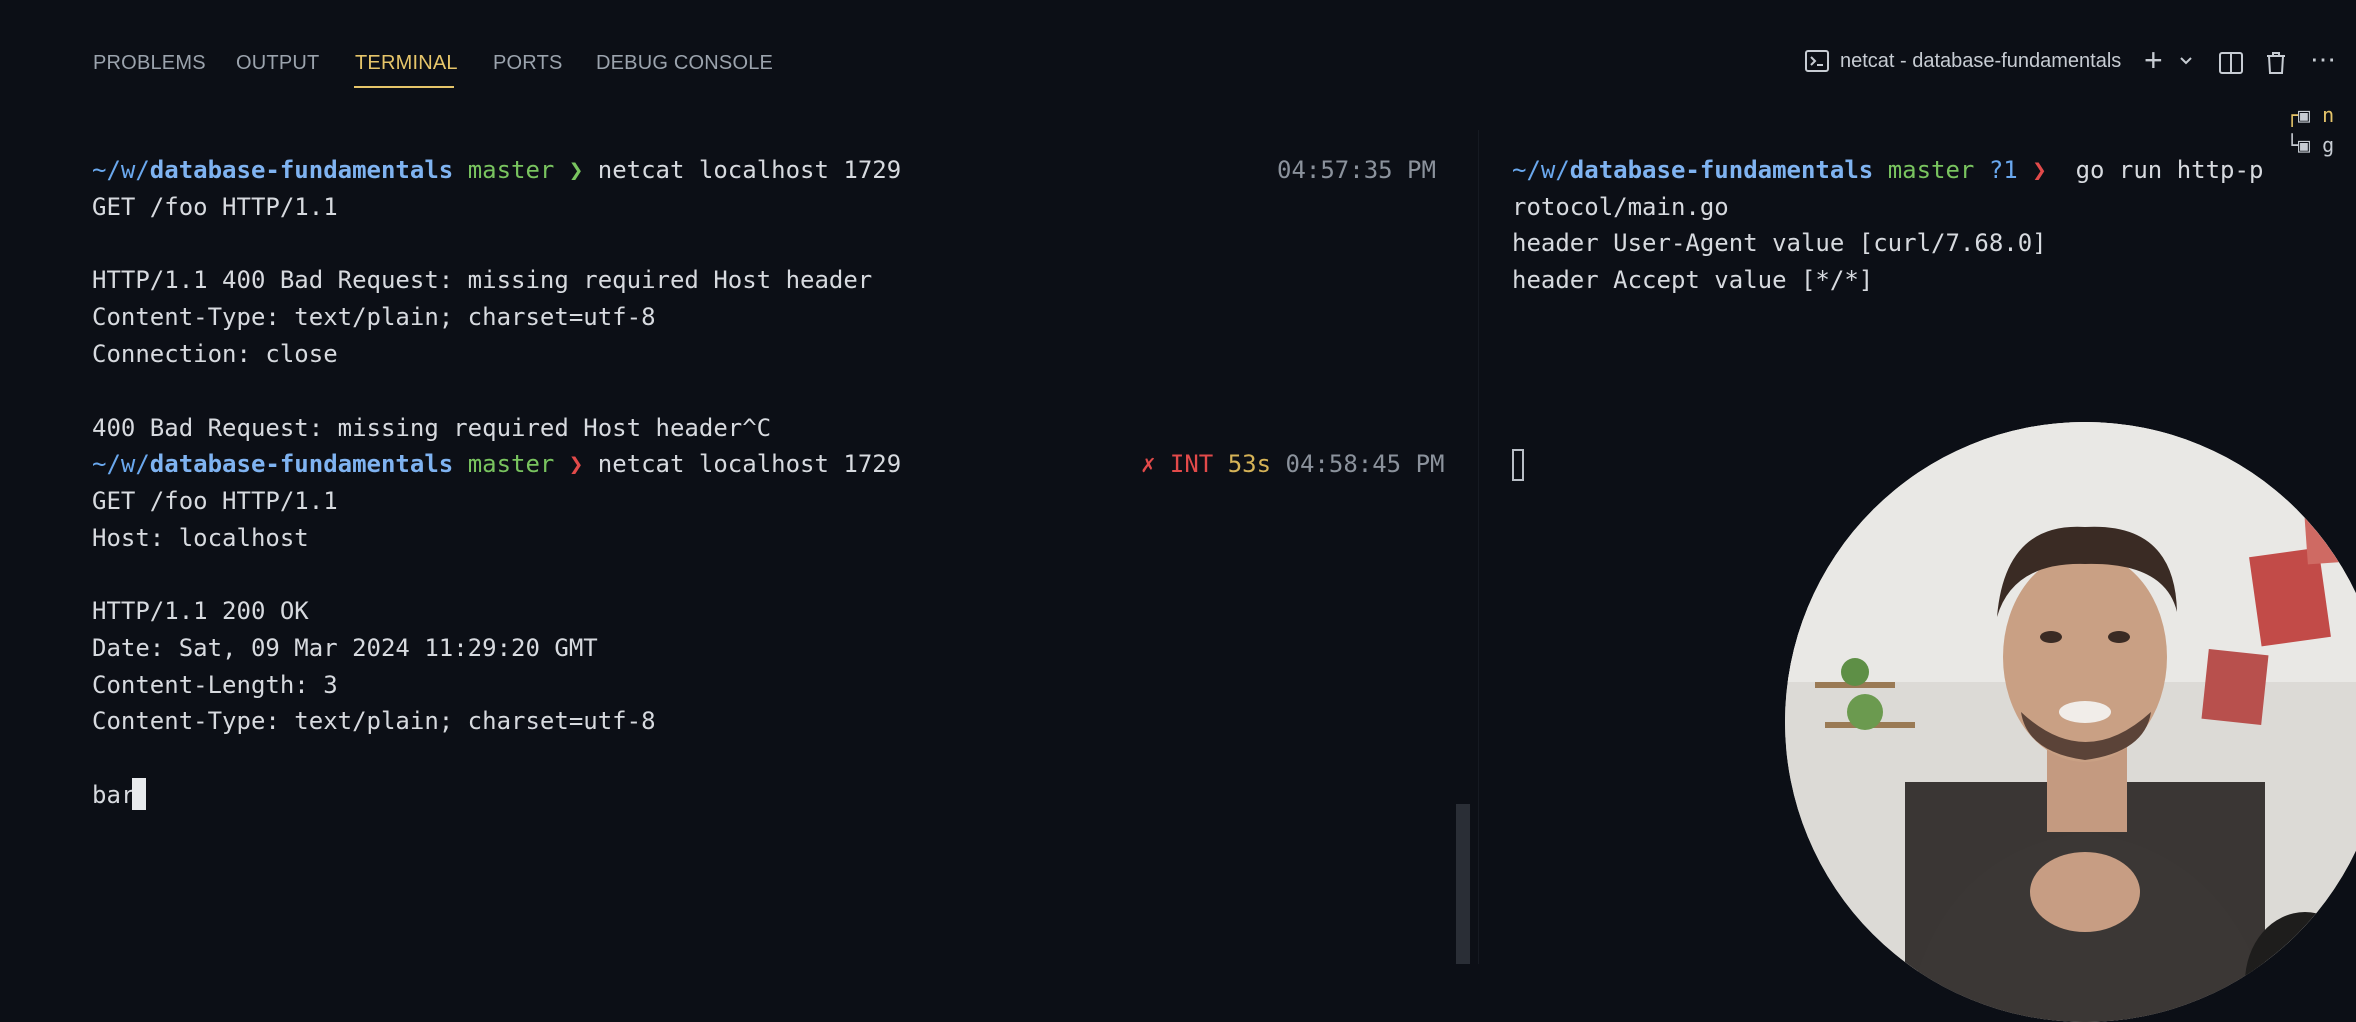 Image resolution: width=2356 pixels, height=1022 pixels. Describe the element at coordinates (528, 63) in the screenshot. I see `tab-ports: PORTS` at that location.